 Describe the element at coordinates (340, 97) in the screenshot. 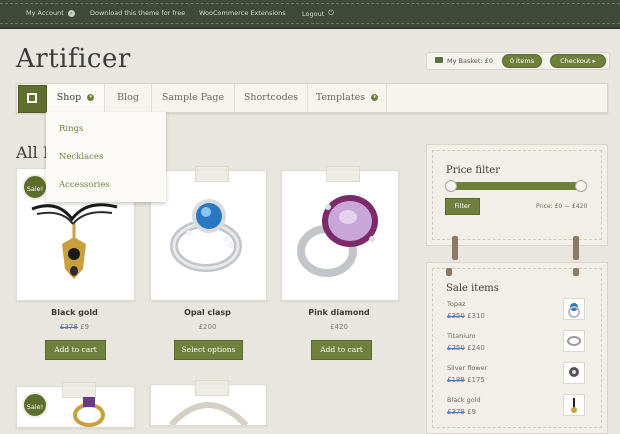

I see `nav-tab-templates-label: Templates` at that location.